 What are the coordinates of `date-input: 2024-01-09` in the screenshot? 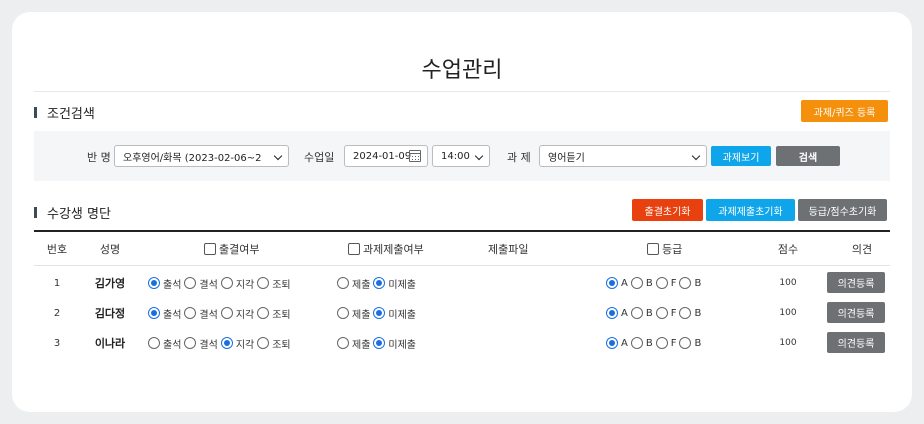 It's located at (386, 156).